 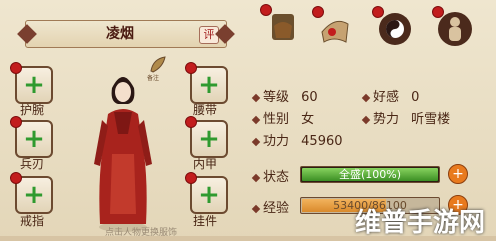 I want to click on figure-button, so click(x=453, y=27).